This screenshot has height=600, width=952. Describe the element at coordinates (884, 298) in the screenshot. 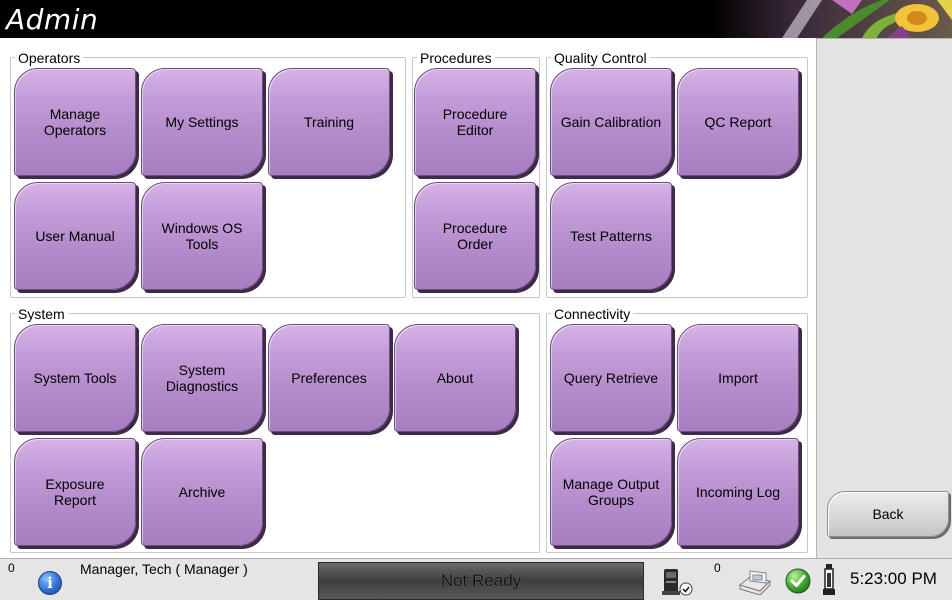

I see `right-panel: Back` at that location.